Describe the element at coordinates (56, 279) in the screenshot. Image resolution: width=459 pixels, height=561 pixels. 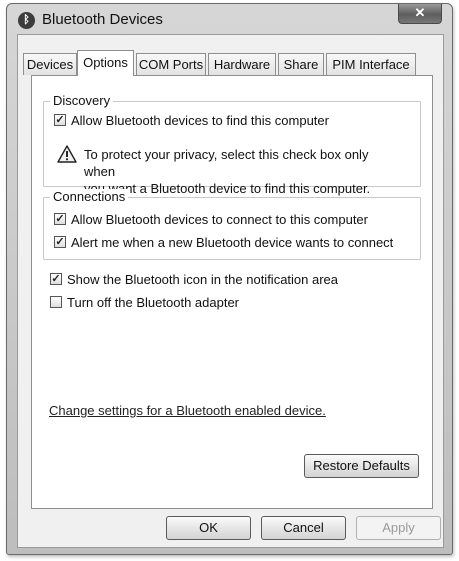
I see `show-icon-checkbox: ✓` at that location.